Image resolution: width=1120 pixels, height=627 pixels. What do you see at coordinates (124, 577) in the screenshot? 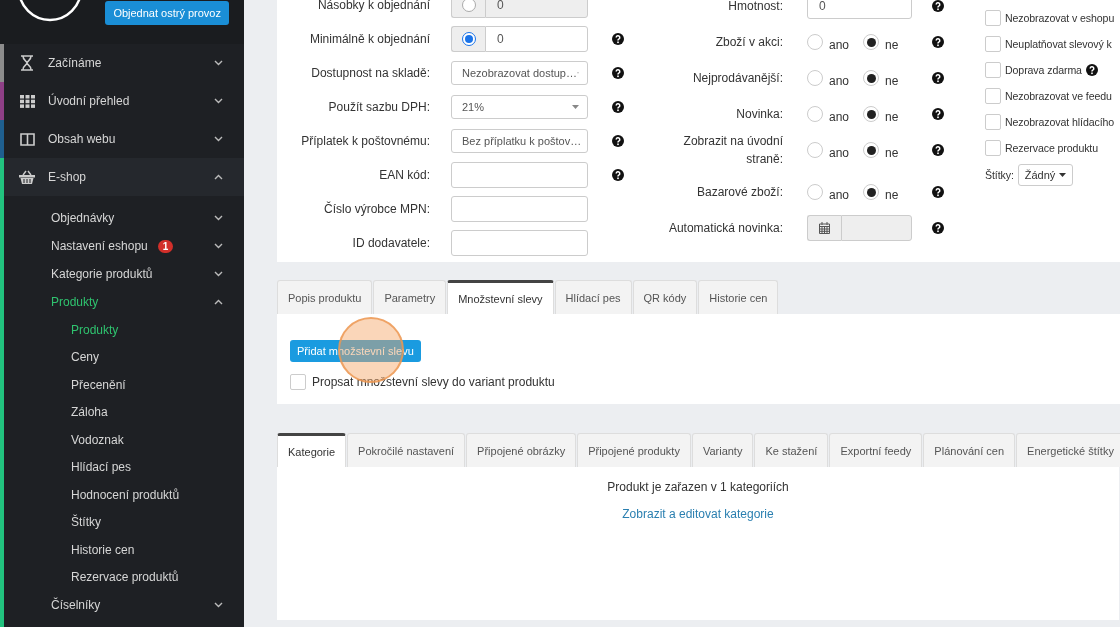
I see `nav-subitem: Rezervace produktů` at bounding box center [124, 577].